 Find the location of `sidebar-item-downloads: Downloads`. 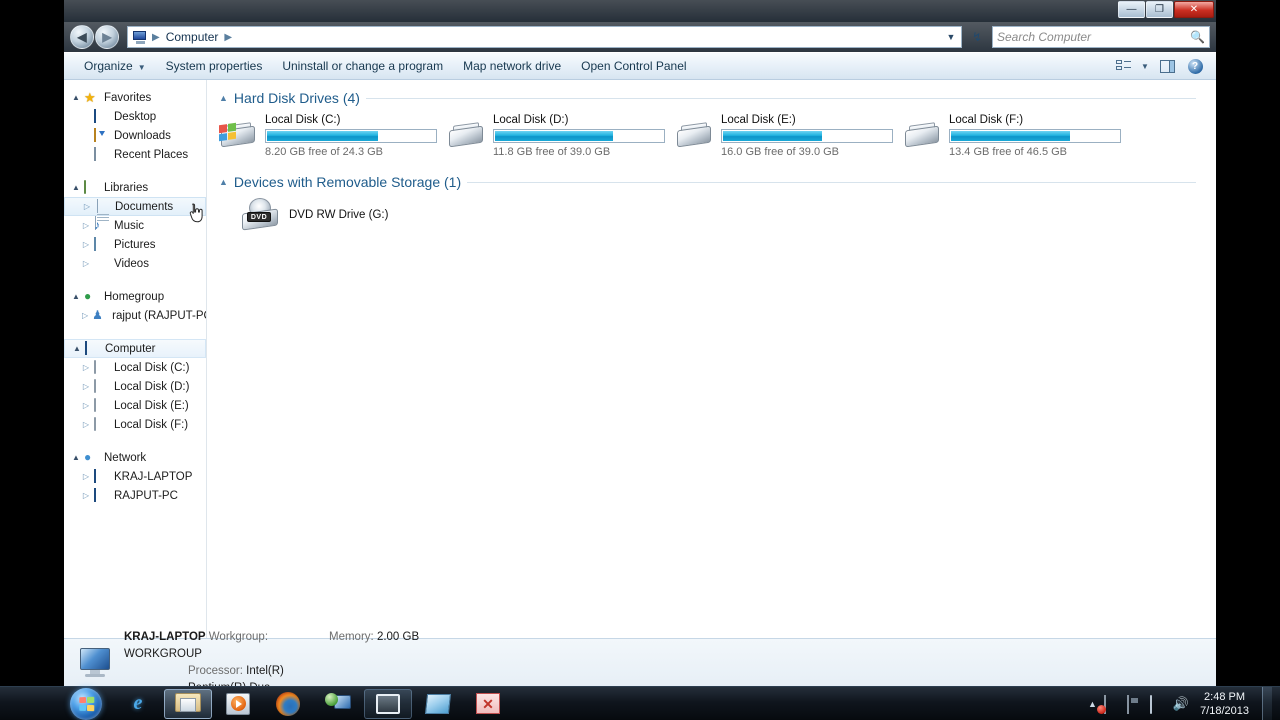

sidebar-item-downloads: Downloads is located at coordinates (135, 135).